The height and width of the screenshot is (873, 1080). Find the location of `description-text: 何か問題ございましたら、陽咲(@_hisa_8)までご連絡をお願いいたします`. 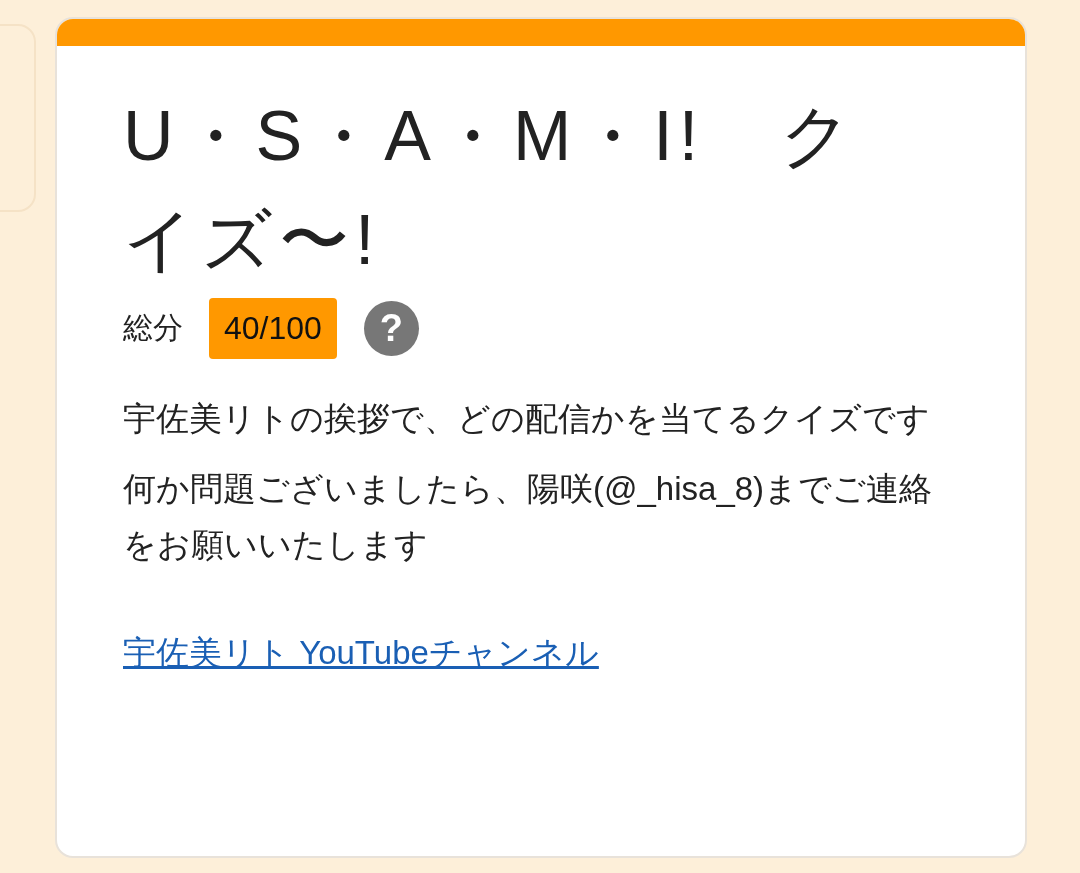

description-text: 何か問題ございましたら、陽咲(@_hisa_8)までご連絡をお願いいたします is located at coordinates (528, 517).